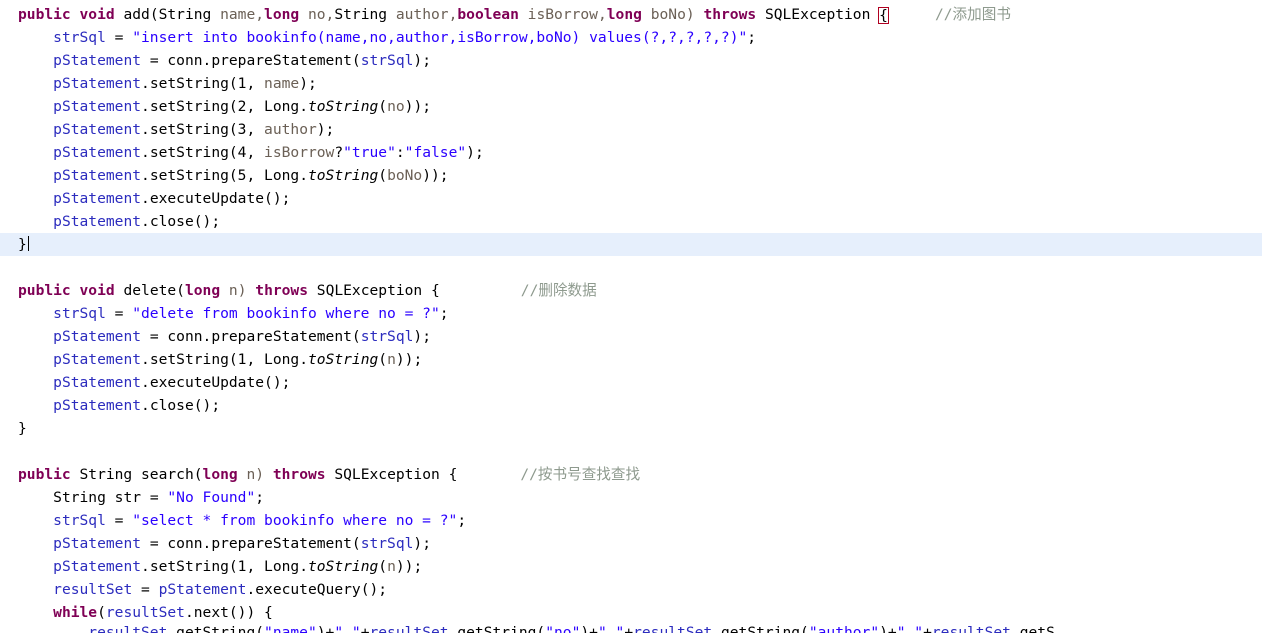  Describe the element at coordinates (97, 290) in the screenshot. I see `keyword-void: void` at that location.